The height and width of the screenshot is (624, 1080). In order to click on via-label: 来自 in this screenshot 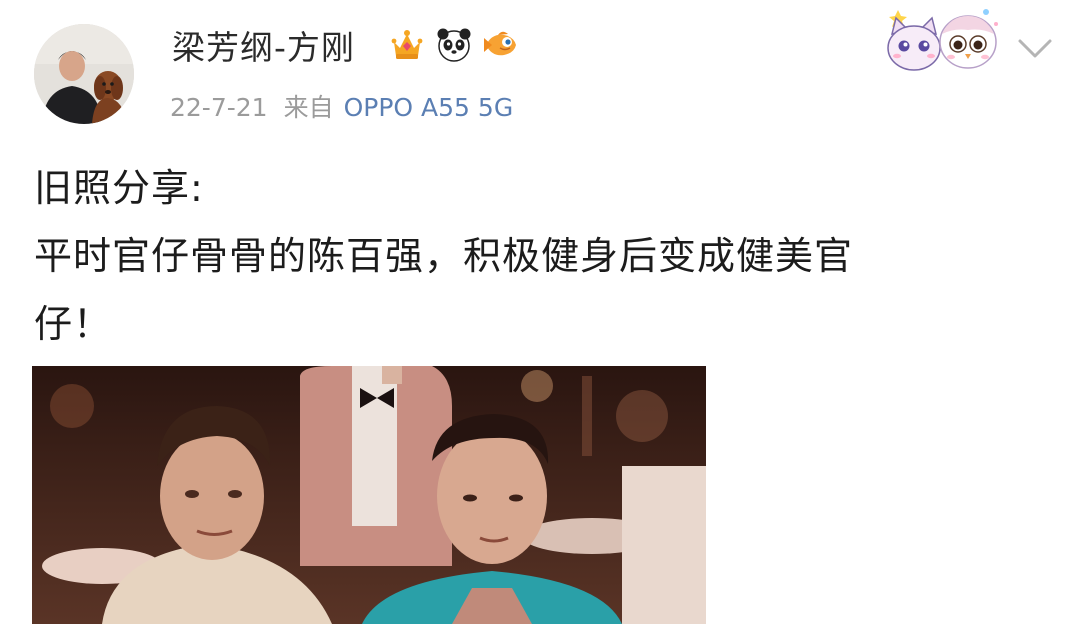, I will do `click(308, 107)`.